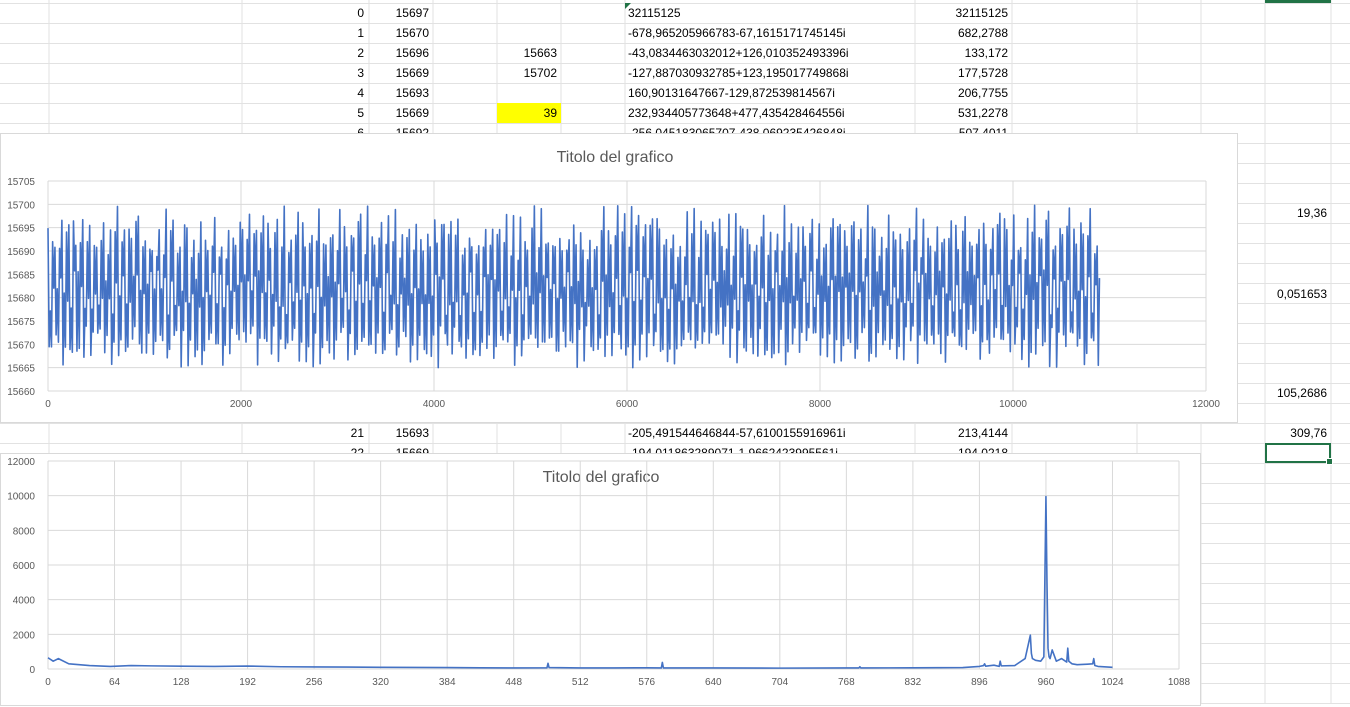 The width and height of the screenshot is (1350, 707). What do you see at coordinates (21, 497) in the screenshot?
I see `y-tick-label: 10000` at bounding box center [21, 497].